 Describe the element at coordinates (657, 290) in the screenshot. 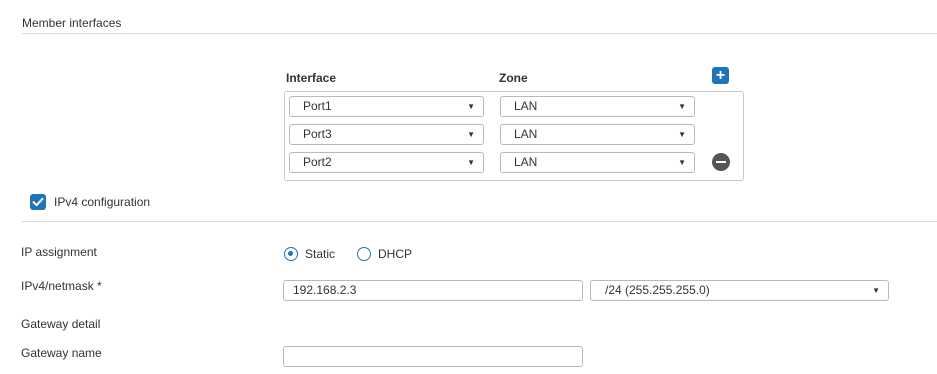

I see `netmask-select-value: /24 (255.255.255.0)` at that location.